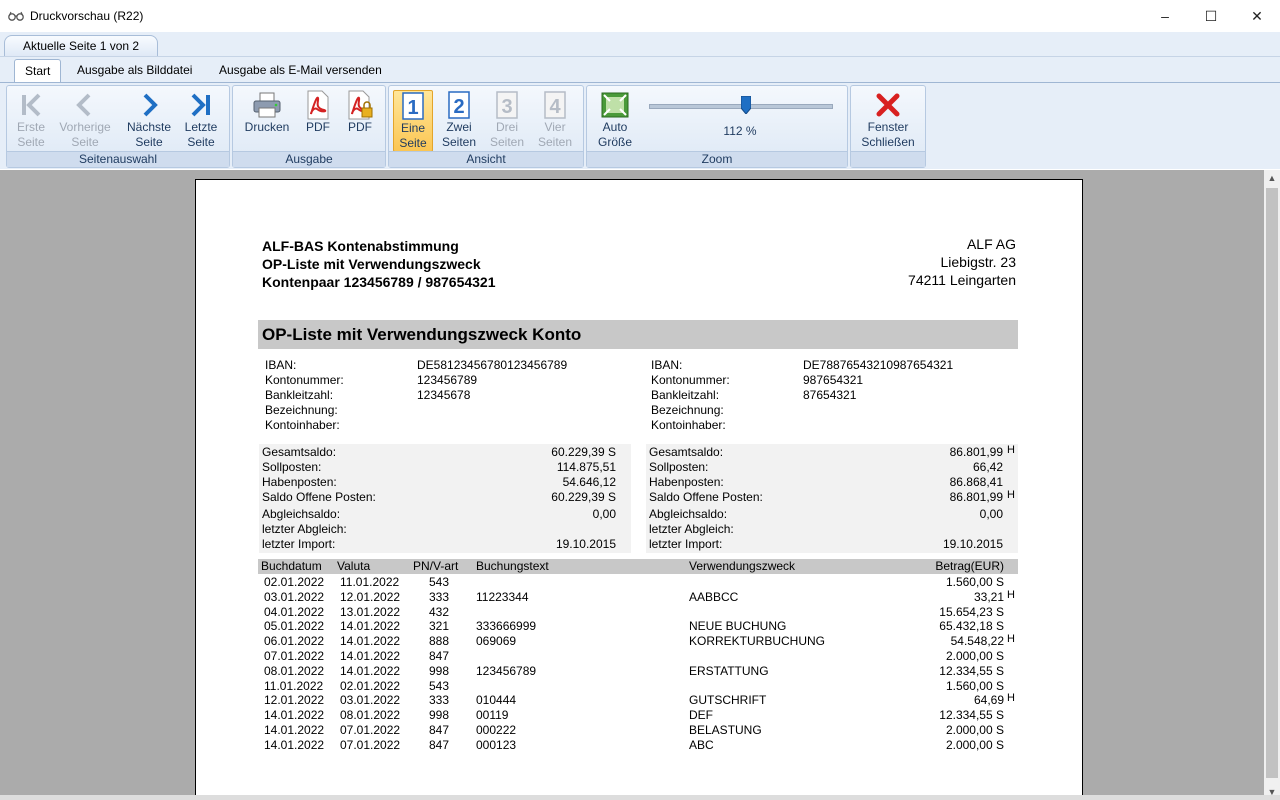 This screenshot has width=1280, height=800. What do you see at coordinates (640, 44) in the screenshot?
I see `page-tab-bar: Aktuelle Seite 1 von 2` at bounding box center [640, 44].